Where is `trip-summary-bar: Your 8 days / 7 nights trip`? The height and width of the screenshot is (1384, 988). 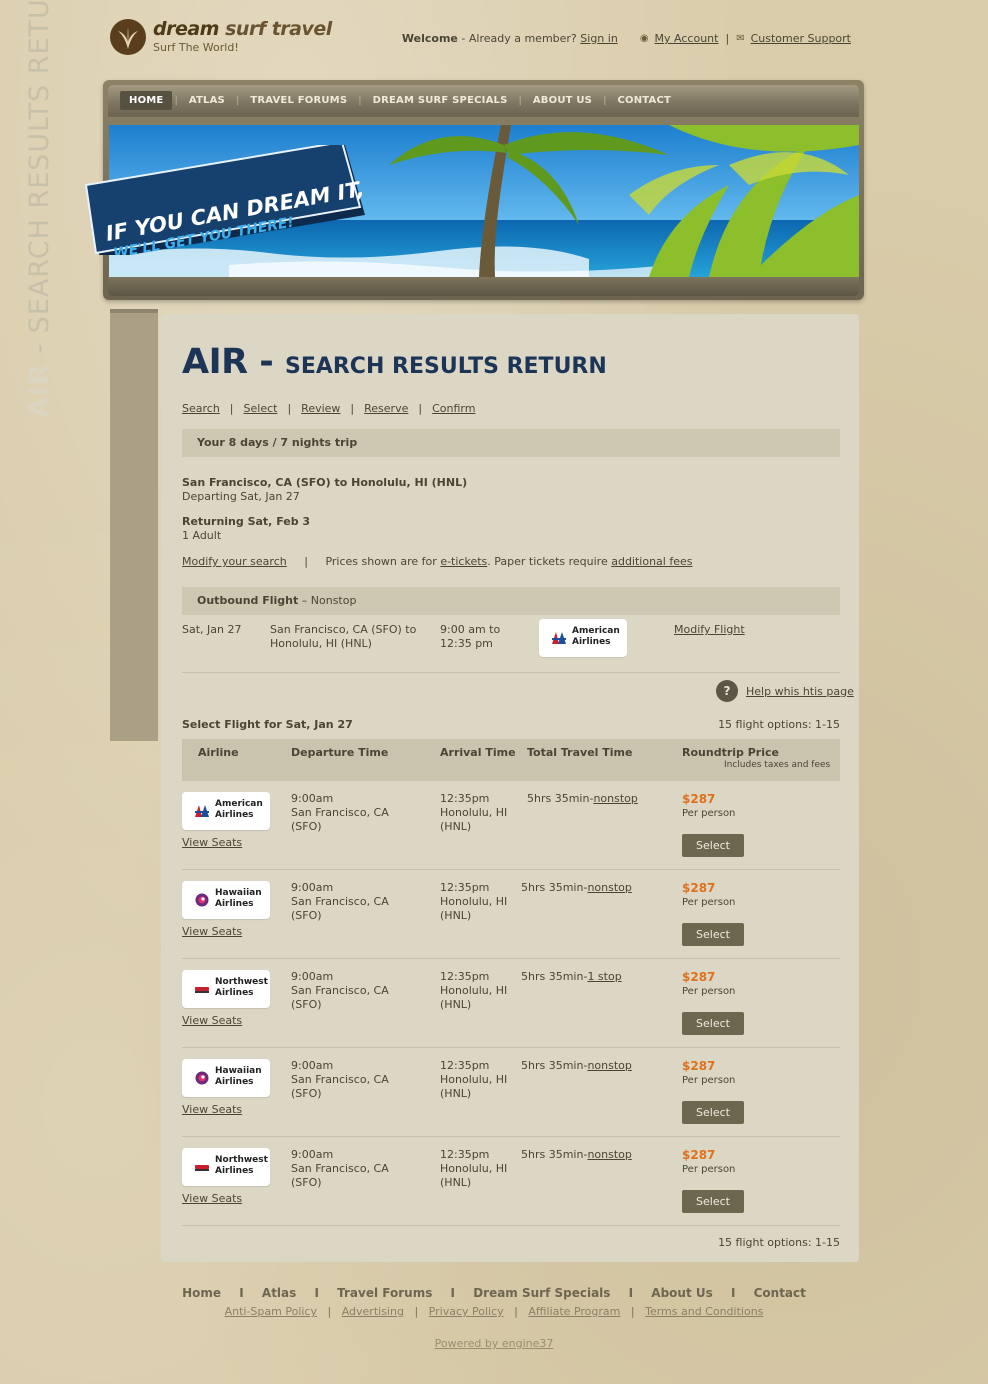 trip-summary-bar: Your 8 days / 7 nights trip is located at coordinates (511, 443).